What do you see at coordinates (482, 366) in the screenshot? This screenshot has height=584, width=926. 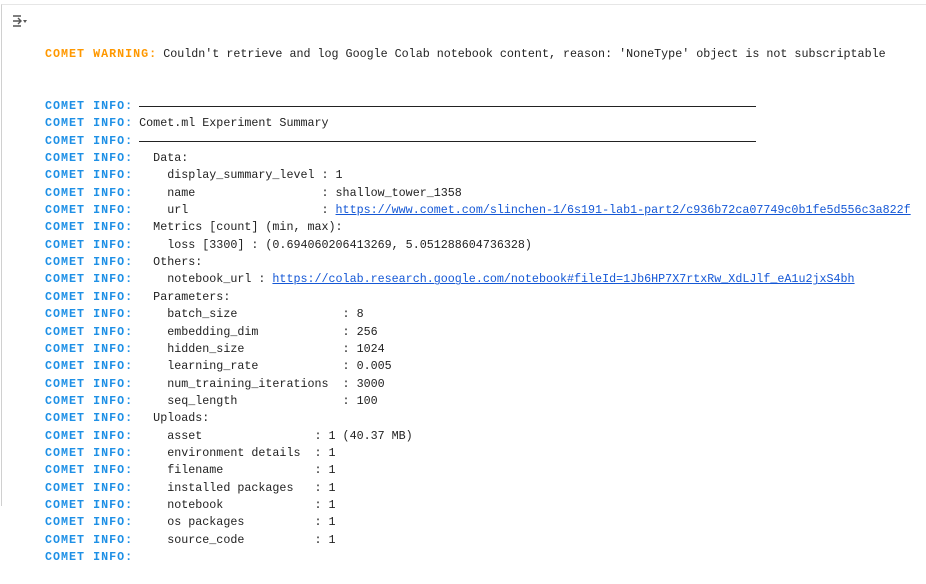 I see `log-line: COMET INFO: learning_rate : 0.005` at bounding box center [482, 366].